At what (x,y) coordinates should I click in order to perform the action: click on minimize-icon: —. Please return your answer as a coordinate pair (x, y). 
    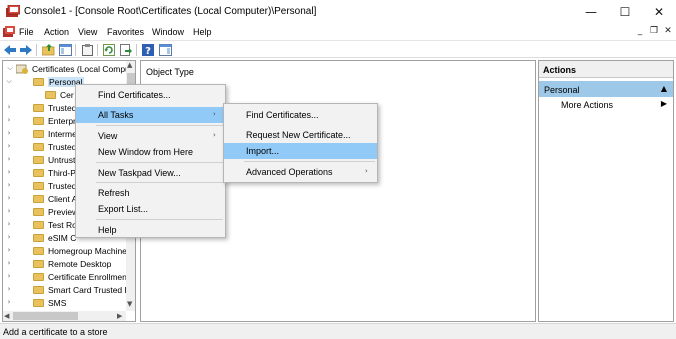
    Looking at the image, I should click on (591, 12).